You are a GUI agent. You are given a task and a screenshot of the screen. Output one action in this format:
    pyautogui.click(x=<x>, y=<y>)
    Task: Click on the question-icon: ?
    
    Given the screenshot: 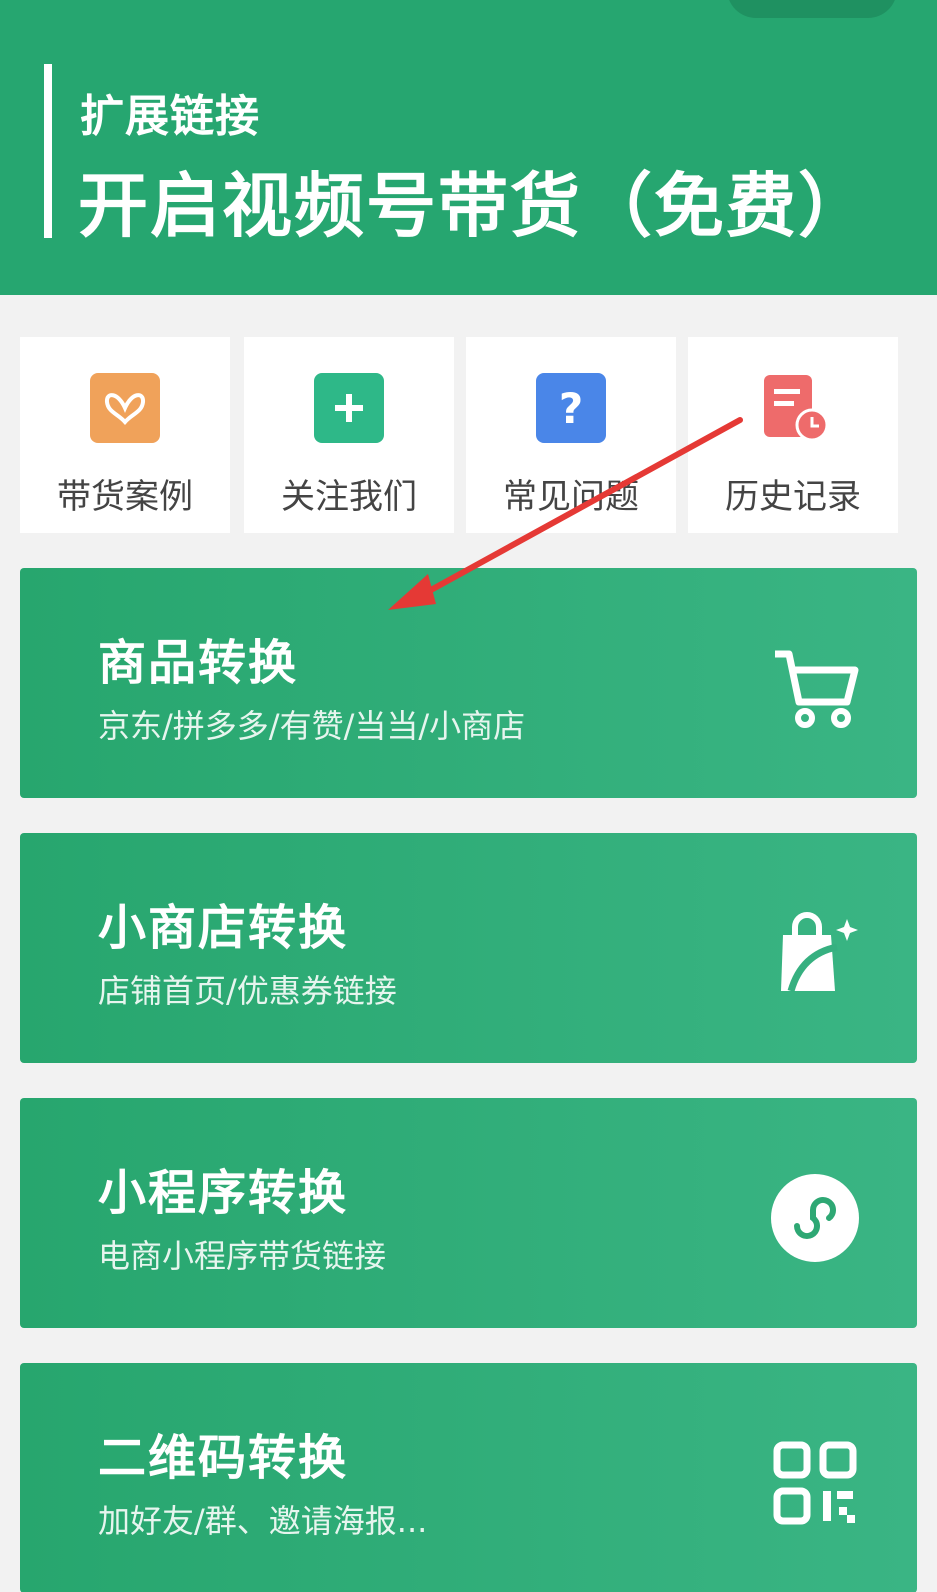 What is the action you would take?
    pyautogui.click(x=571, y=408)
    